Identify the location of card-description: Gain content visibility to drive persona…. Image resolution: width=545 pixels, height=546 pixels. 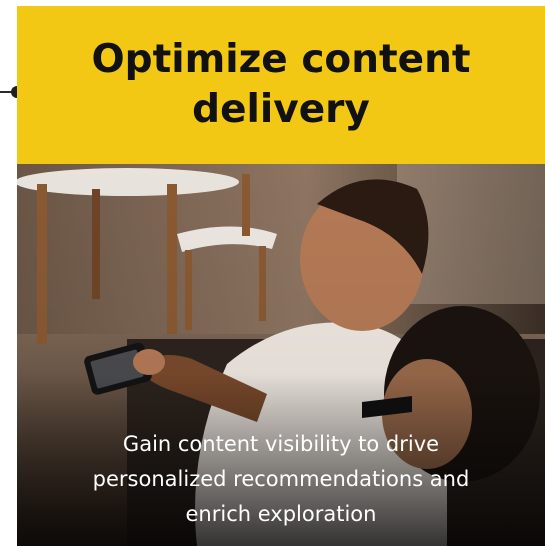
(281, 479).